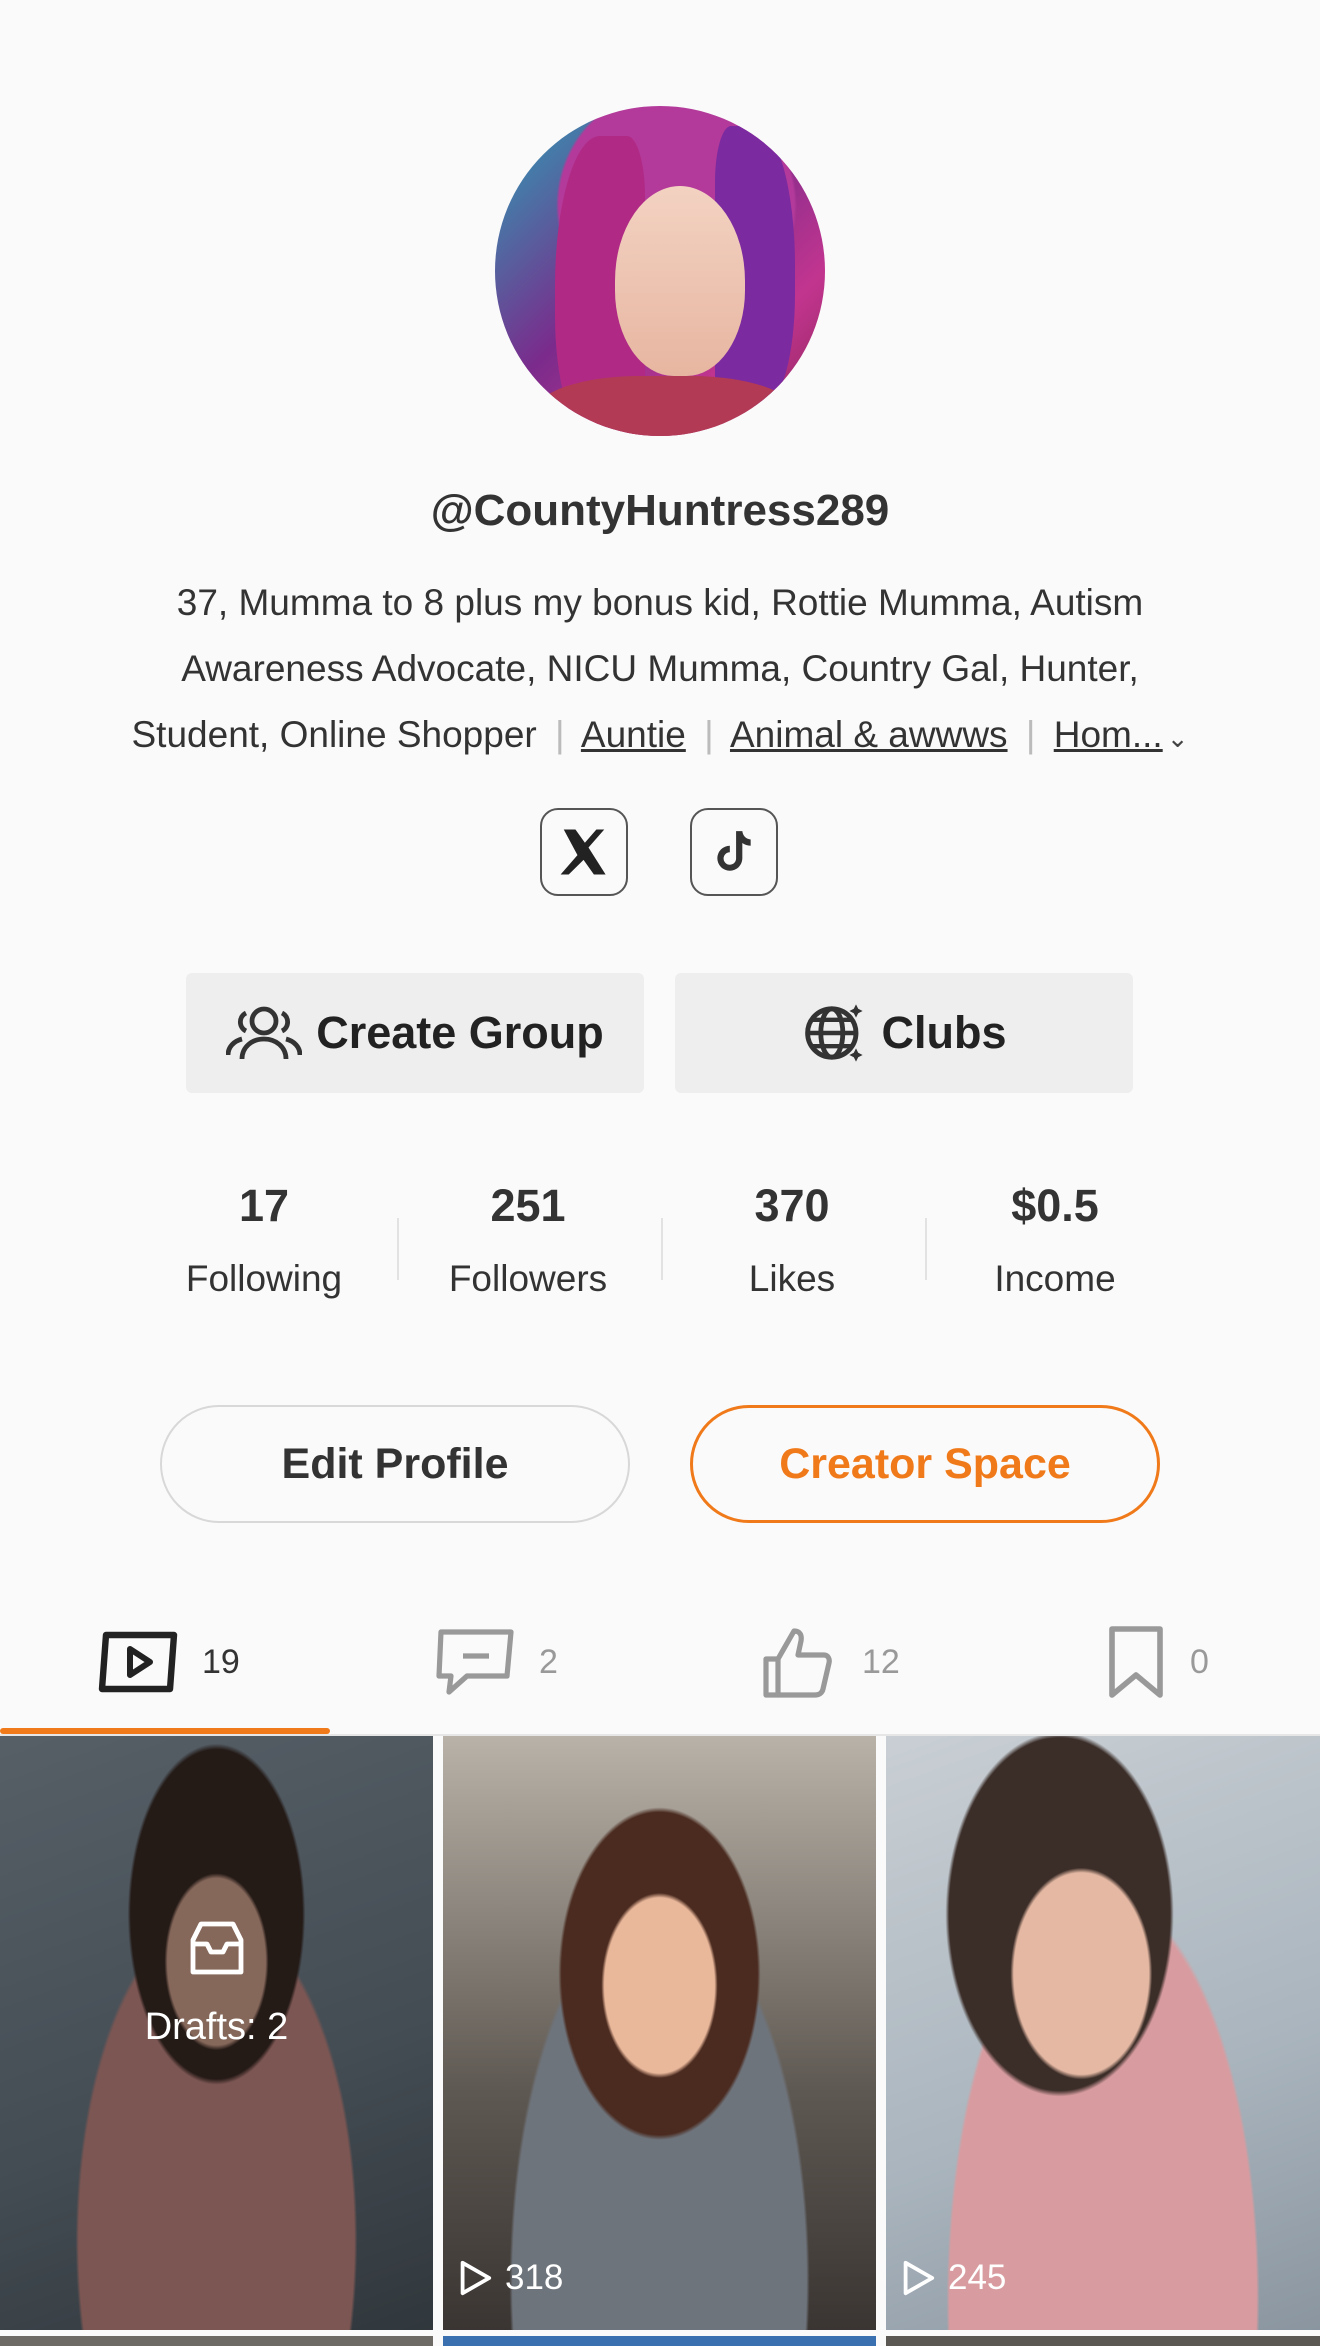  I want to click on view-count-value: 318, so click(534, 2277).